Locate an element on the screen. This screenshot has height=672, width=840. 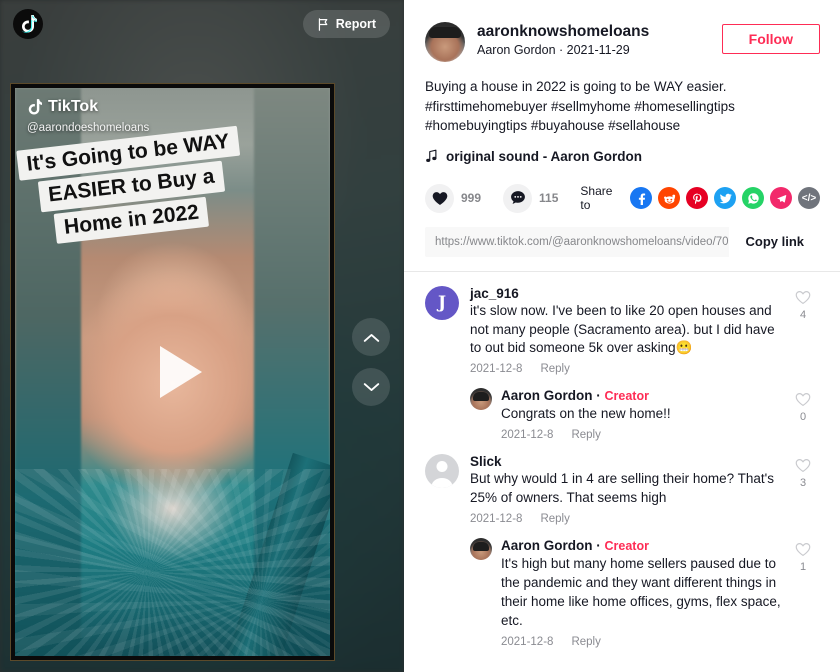
share-twitter-icon is located at coordinates (725, 198).